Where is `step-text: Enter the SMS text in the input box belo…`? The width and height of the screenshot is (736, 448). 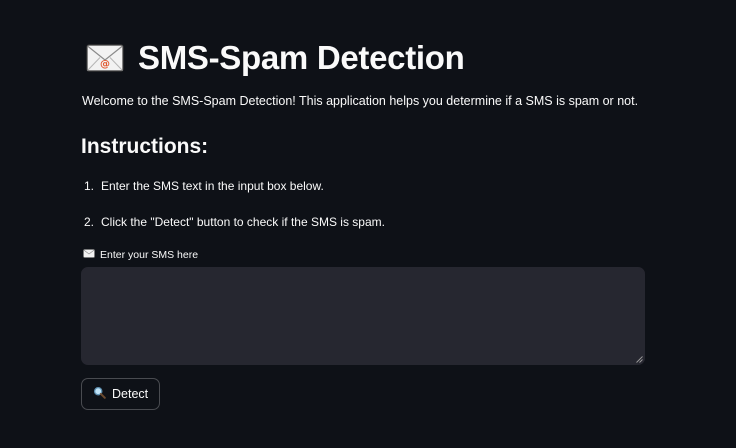
step-text: Enter the SMS text in the input box belo… is located at coordinates (212, 186).